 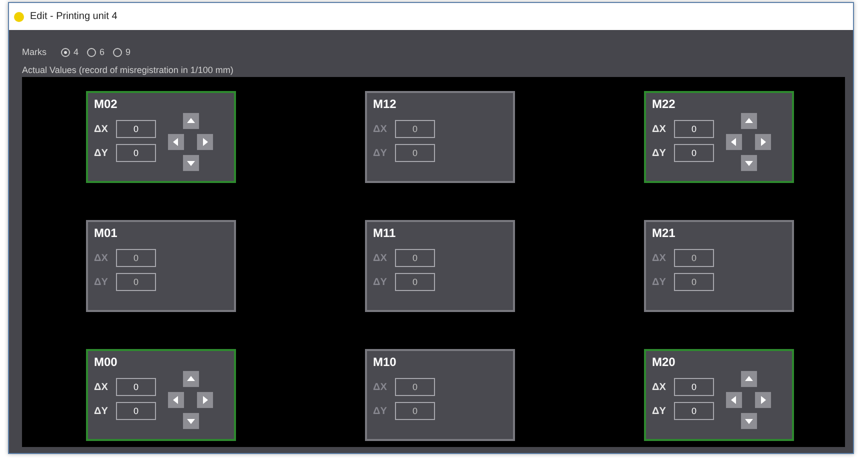 What do you see at coordinates (128, 70) in the screenshot?
I see `section-title: Actual Values (record of misregistration in 1/100 mm)` at bounding box center [128, 70].